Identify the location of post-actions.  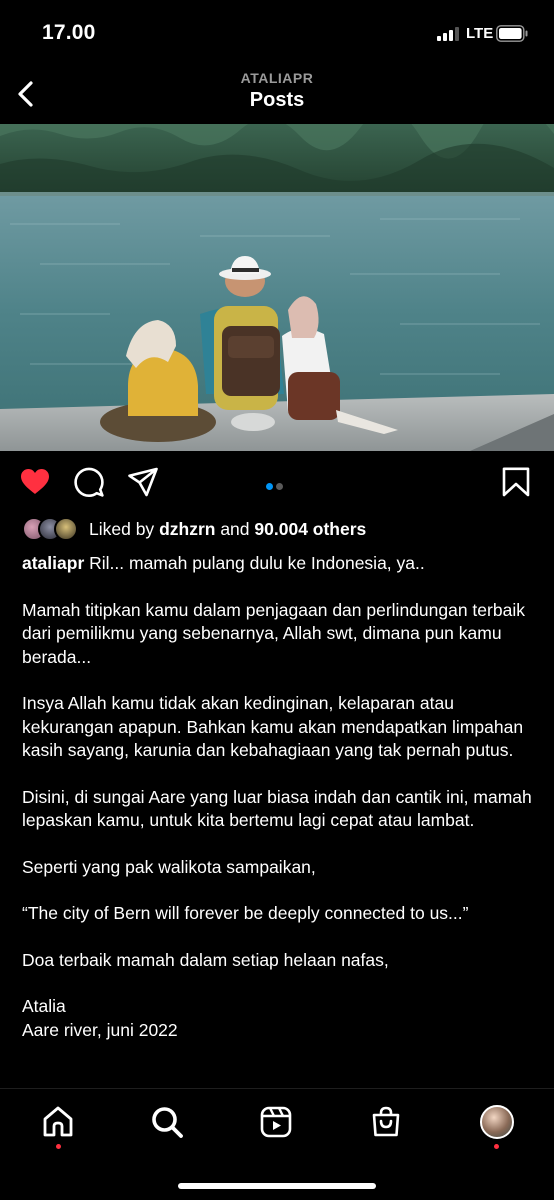
(277, 482).